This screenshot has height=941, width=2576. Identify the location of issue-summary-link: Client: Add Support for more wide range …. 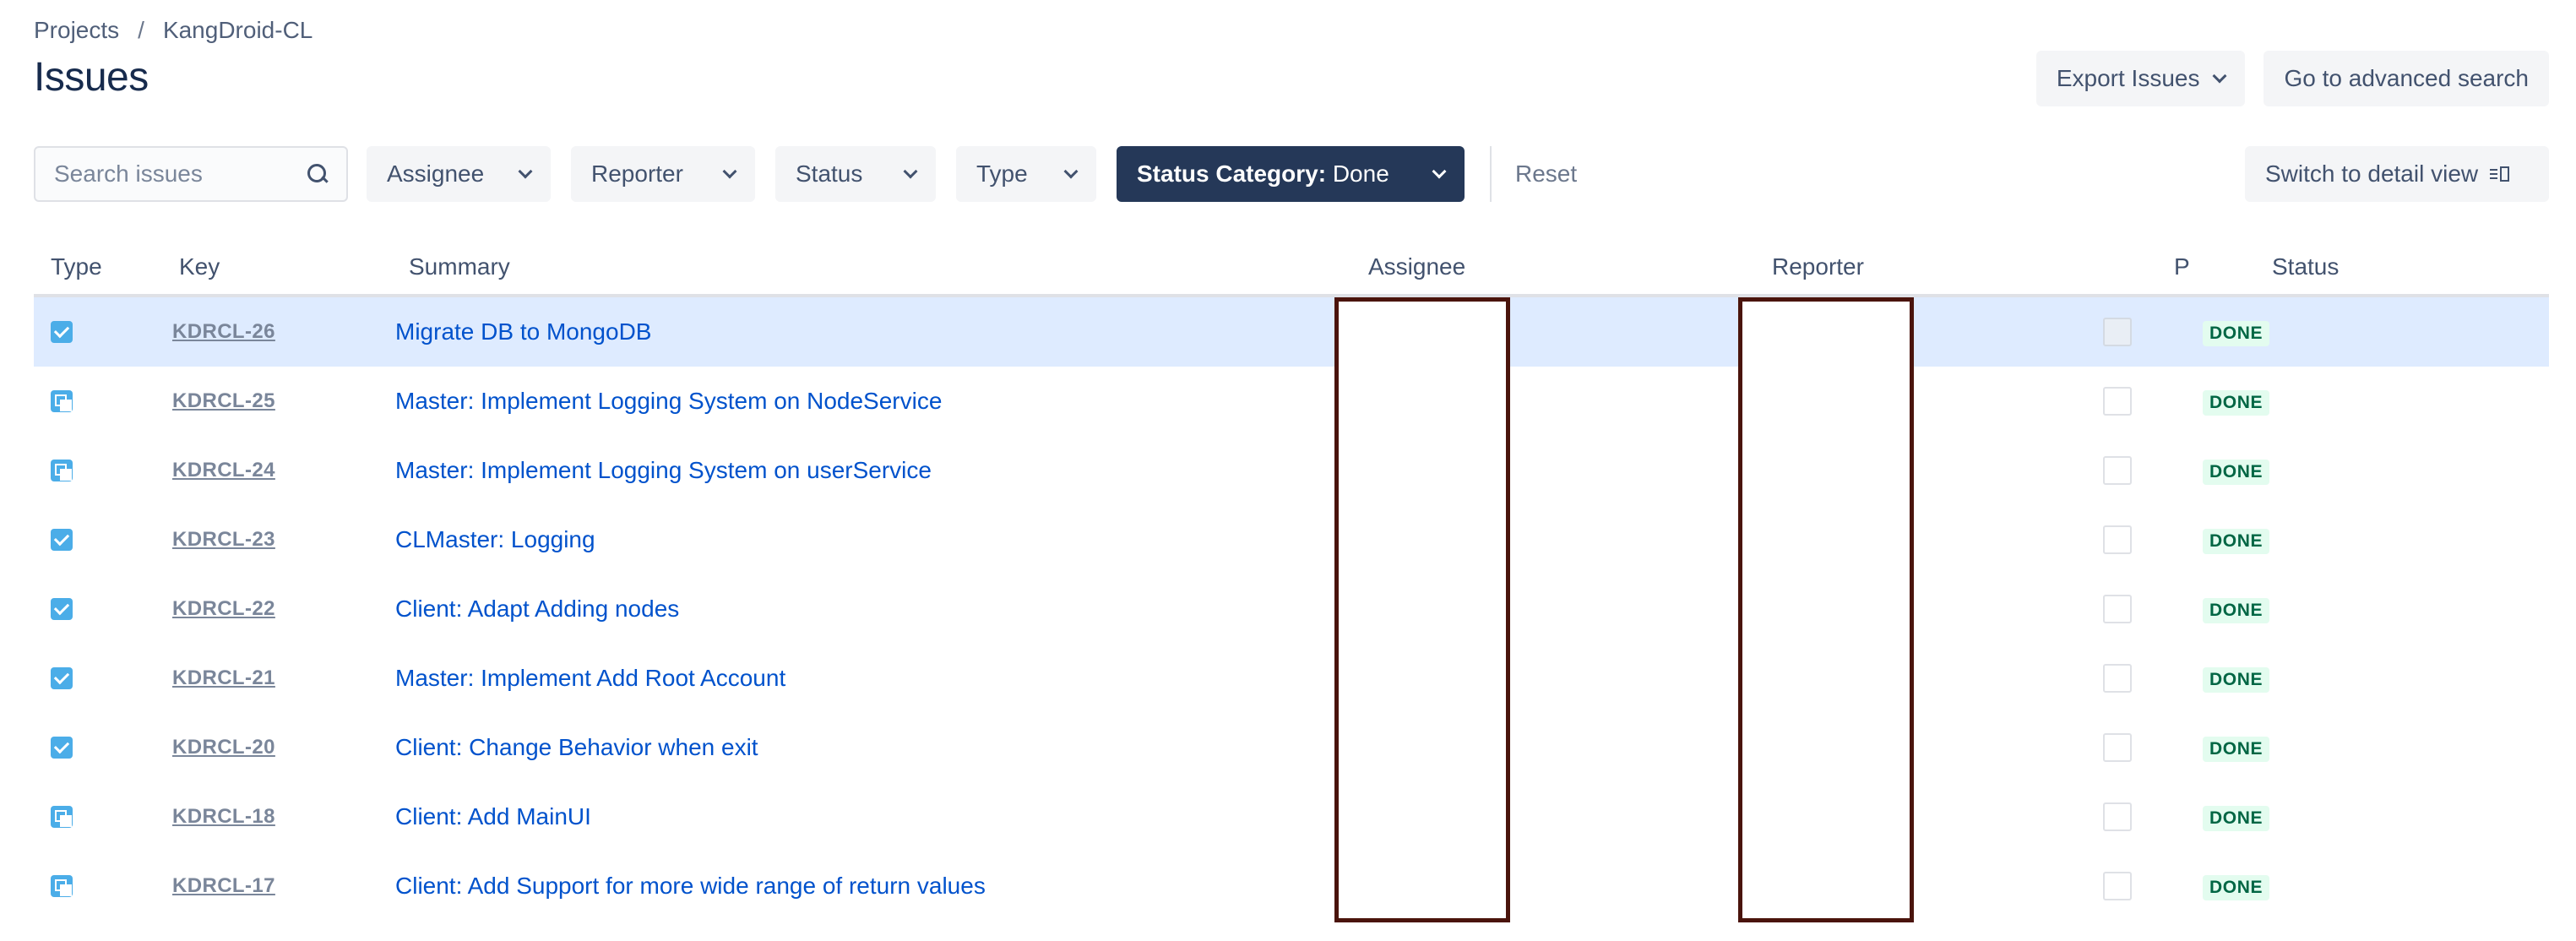
(690, 886).